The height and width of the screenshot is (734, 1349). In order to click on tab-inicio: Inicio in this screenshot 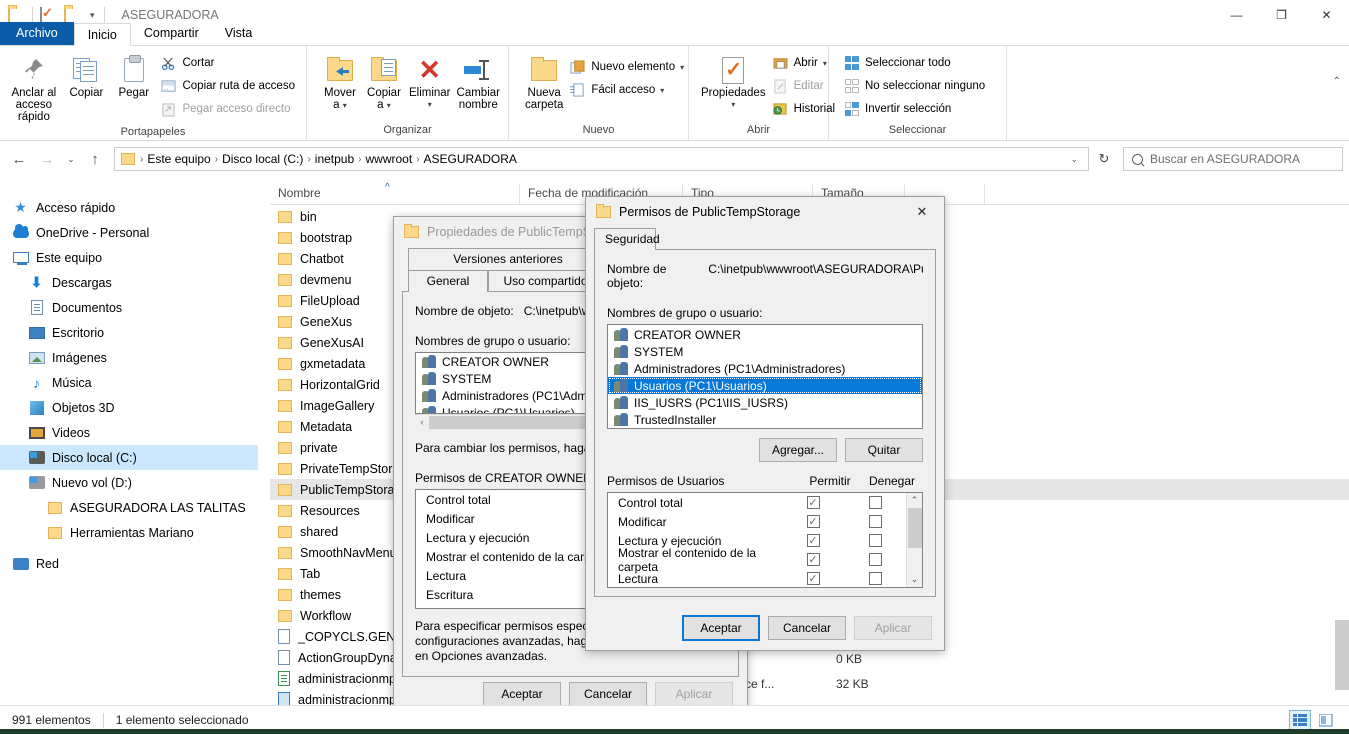, I will do `click(102, 34)`.